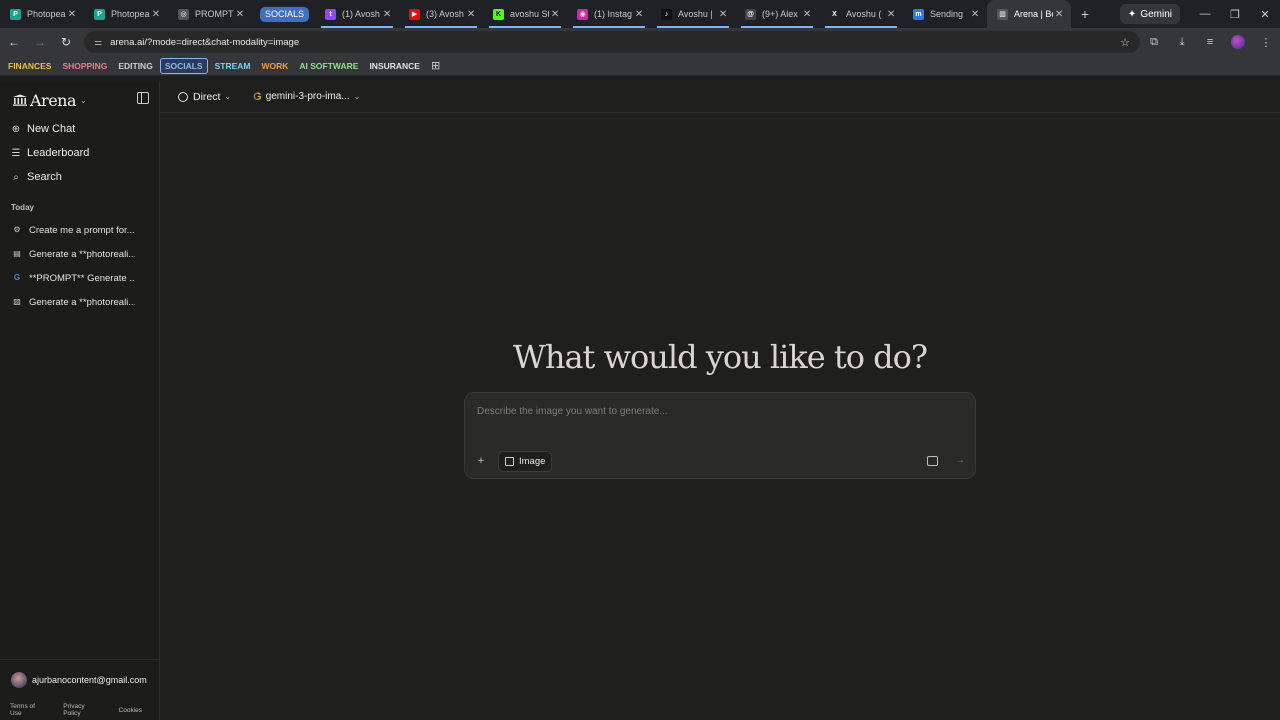 This screenshot has width=1280, height=720. What do you see at coordinates (583, 14) in the screenshot?
I see `instagram-icon: ◉` at bounding box center [583, 14].